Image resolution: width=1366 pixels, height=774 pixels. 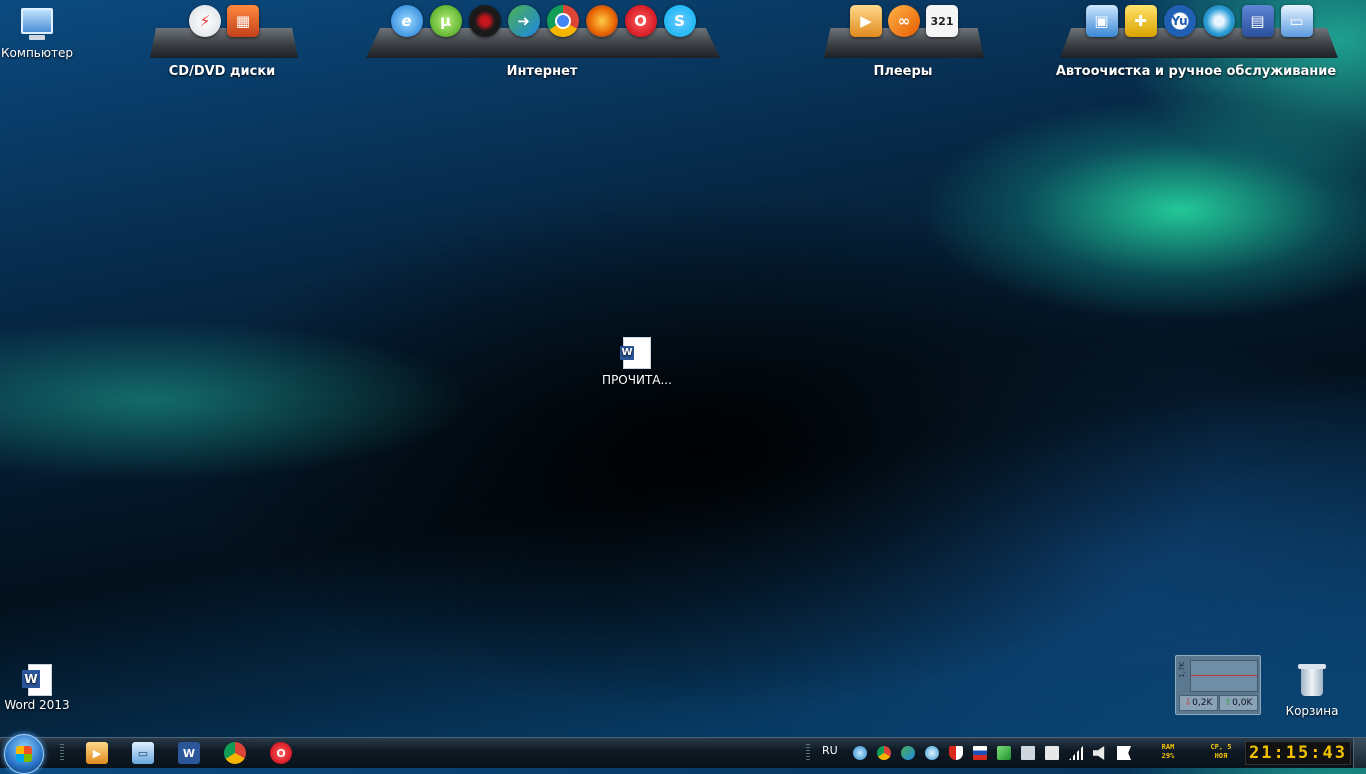 What do you see at coordinates (1076, 753) in the screenshot?
I see `tray-signal-icon` at bounding box center [1076, 753].